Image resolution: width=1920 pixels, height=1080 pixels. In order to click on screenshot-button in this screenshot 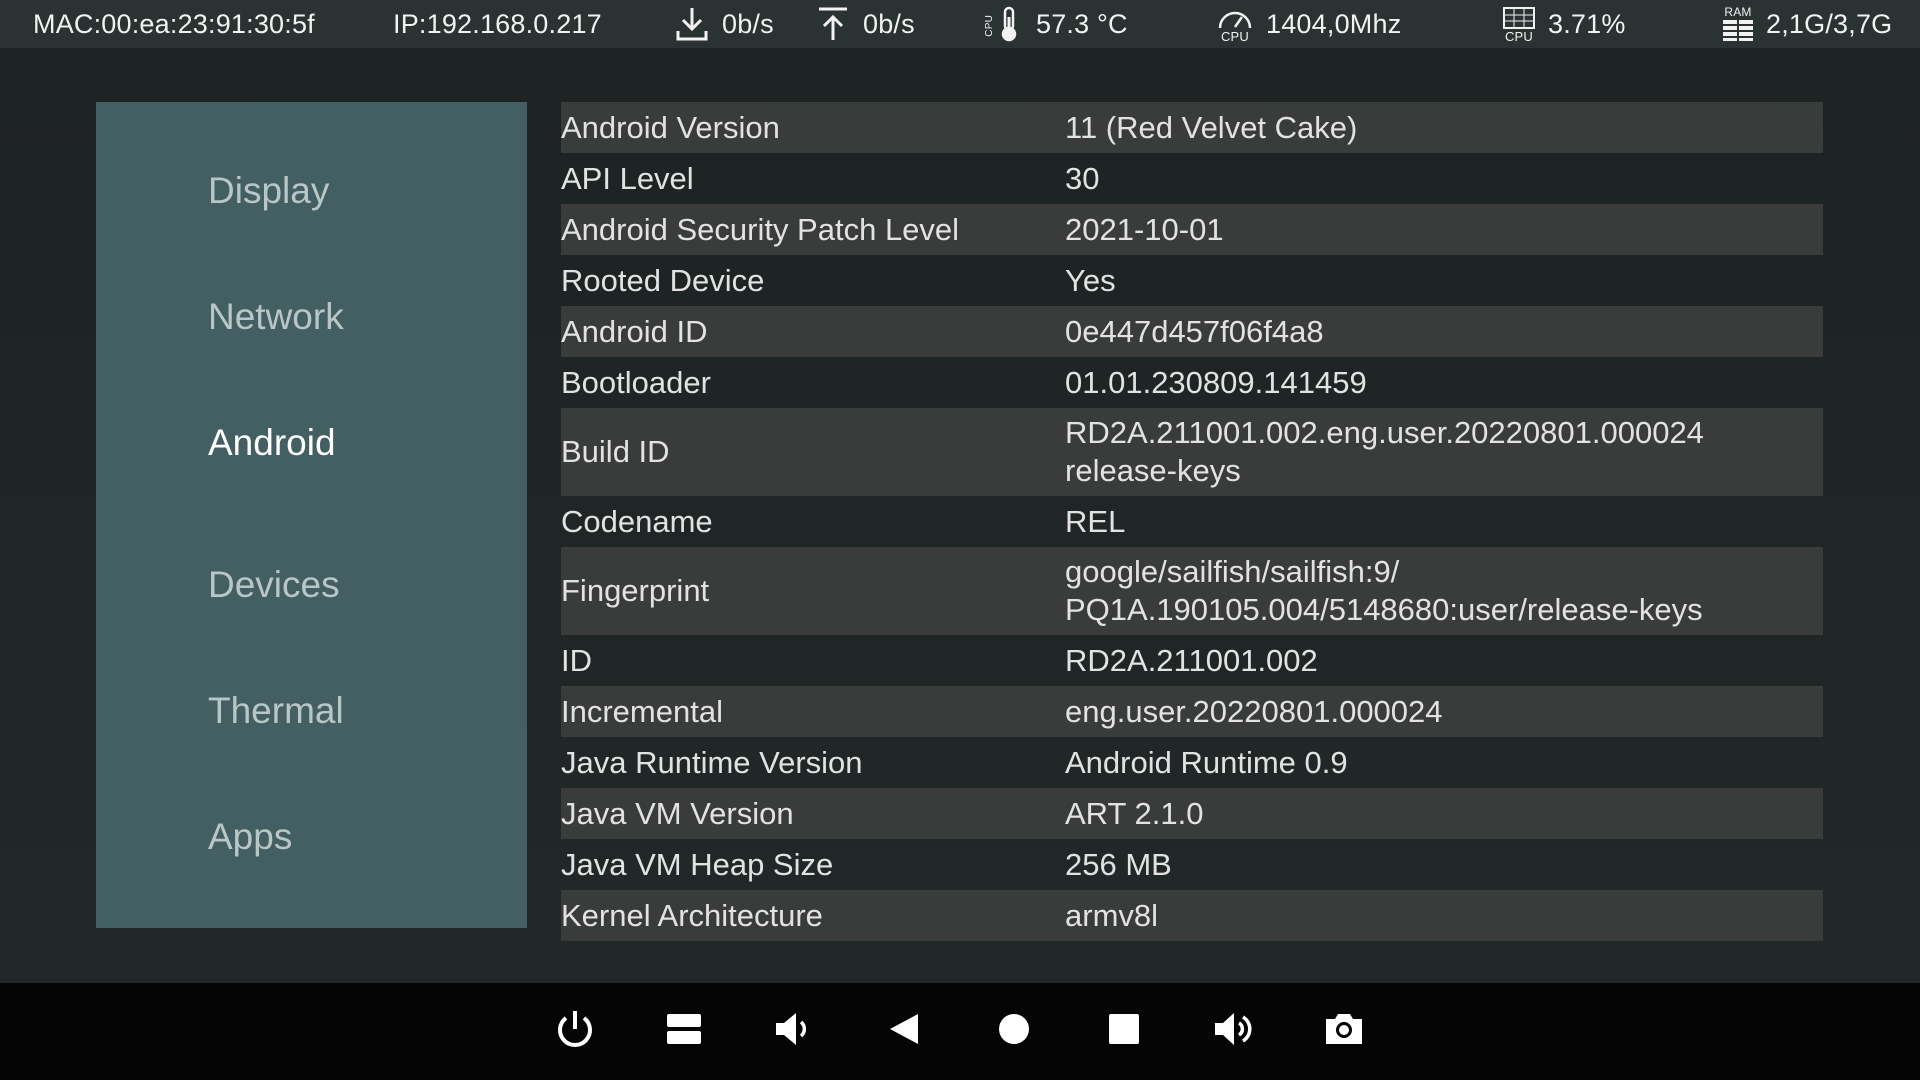, I will do `click(1344, 1029)`.